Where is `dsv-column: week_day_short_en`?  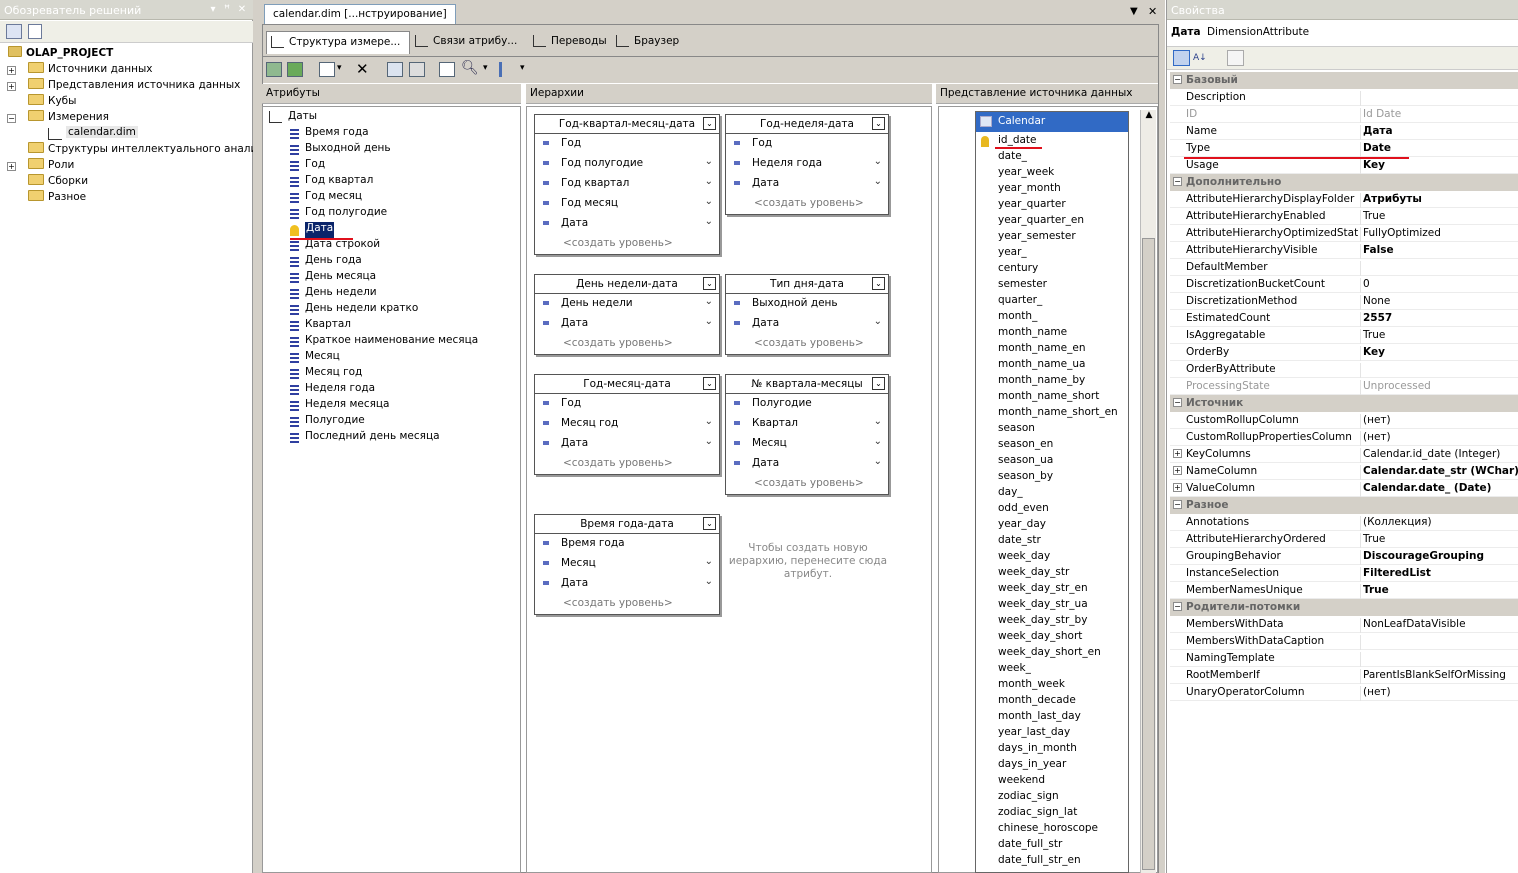 dsv-column: week_day_short_en is located at coordinates (1052, 654).